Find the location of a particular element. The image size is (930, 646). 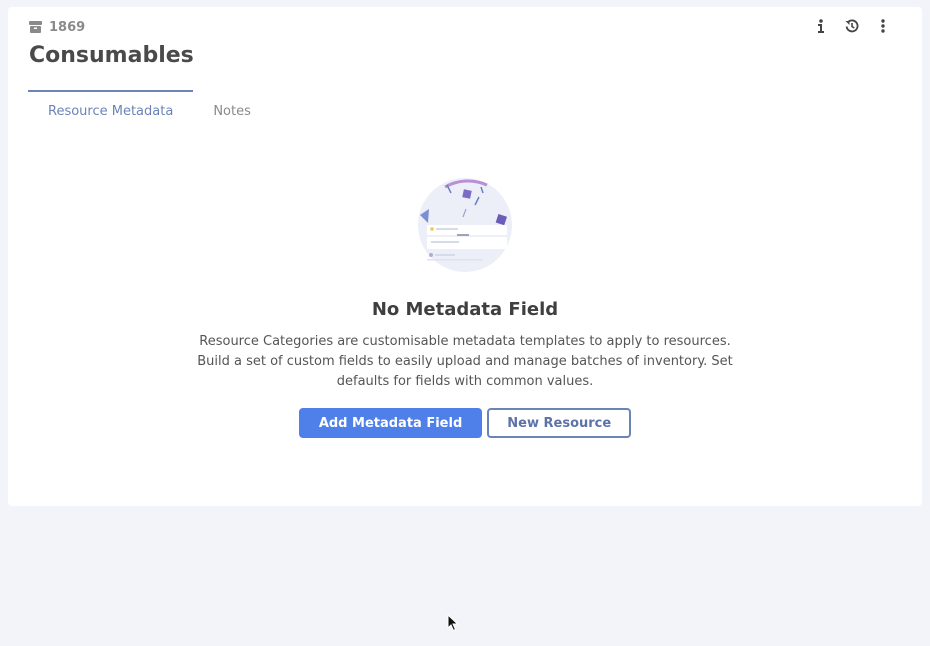

tab-bar: Resource Metadata Notes is located at coordinates (149, 105).